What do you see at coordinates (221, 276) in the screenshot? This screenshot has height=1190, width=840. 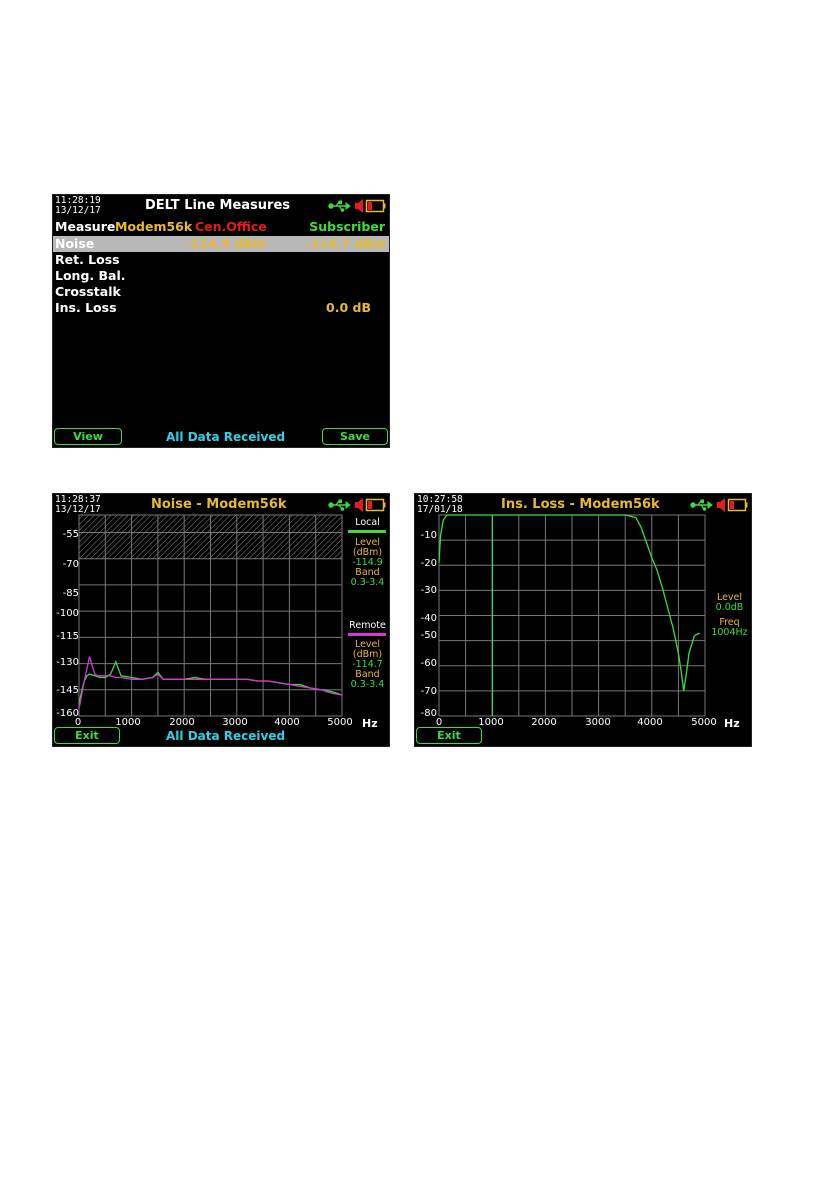 I see `table-row: Long. Bal.` at bounding box center [221, 276].